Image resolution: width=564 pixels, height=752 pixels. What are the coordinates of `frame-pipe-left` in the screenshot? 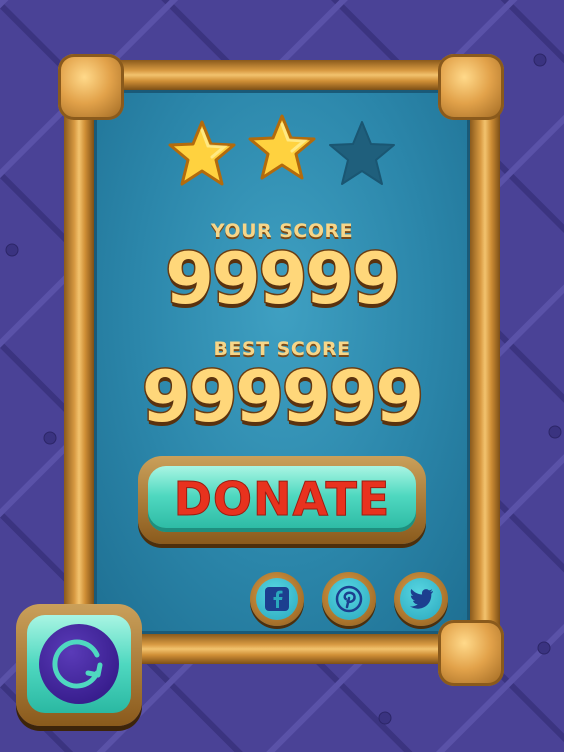 It's located at (79, 366).